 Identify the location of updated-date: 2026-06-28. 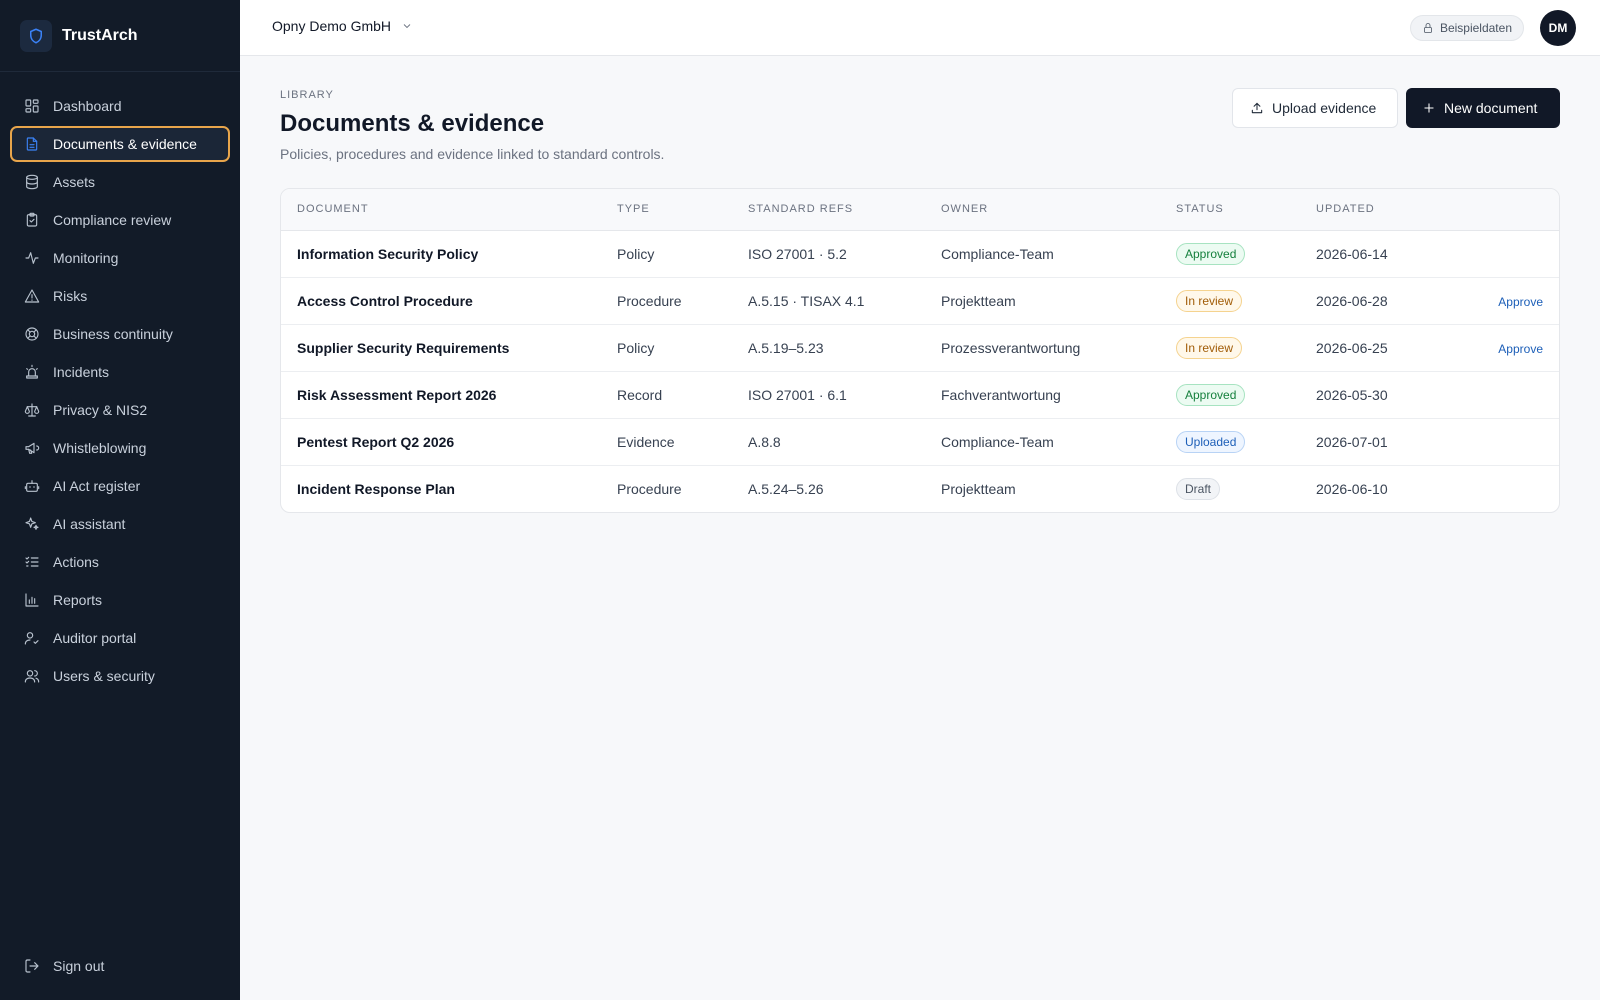
(1370, 301).